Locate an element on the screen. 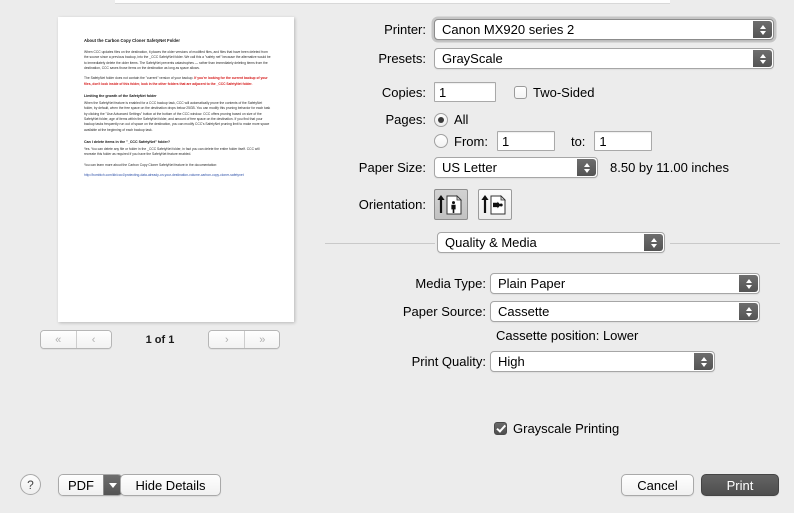 This screenshot has width=794, height=513. orientation-portrait-button is located at coordinates (451, 204).